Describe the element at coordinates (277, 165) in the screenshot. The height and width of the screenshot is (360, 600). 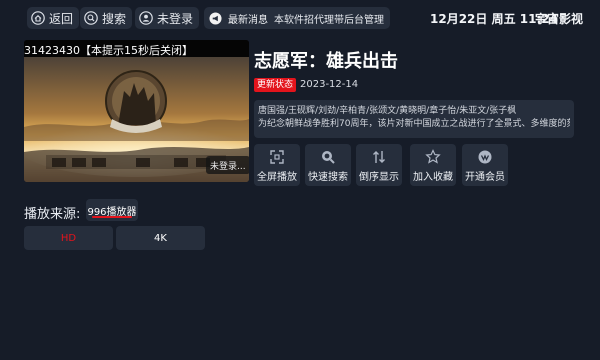
I see `fullscreen-play-button: 全屏播放` at that location.